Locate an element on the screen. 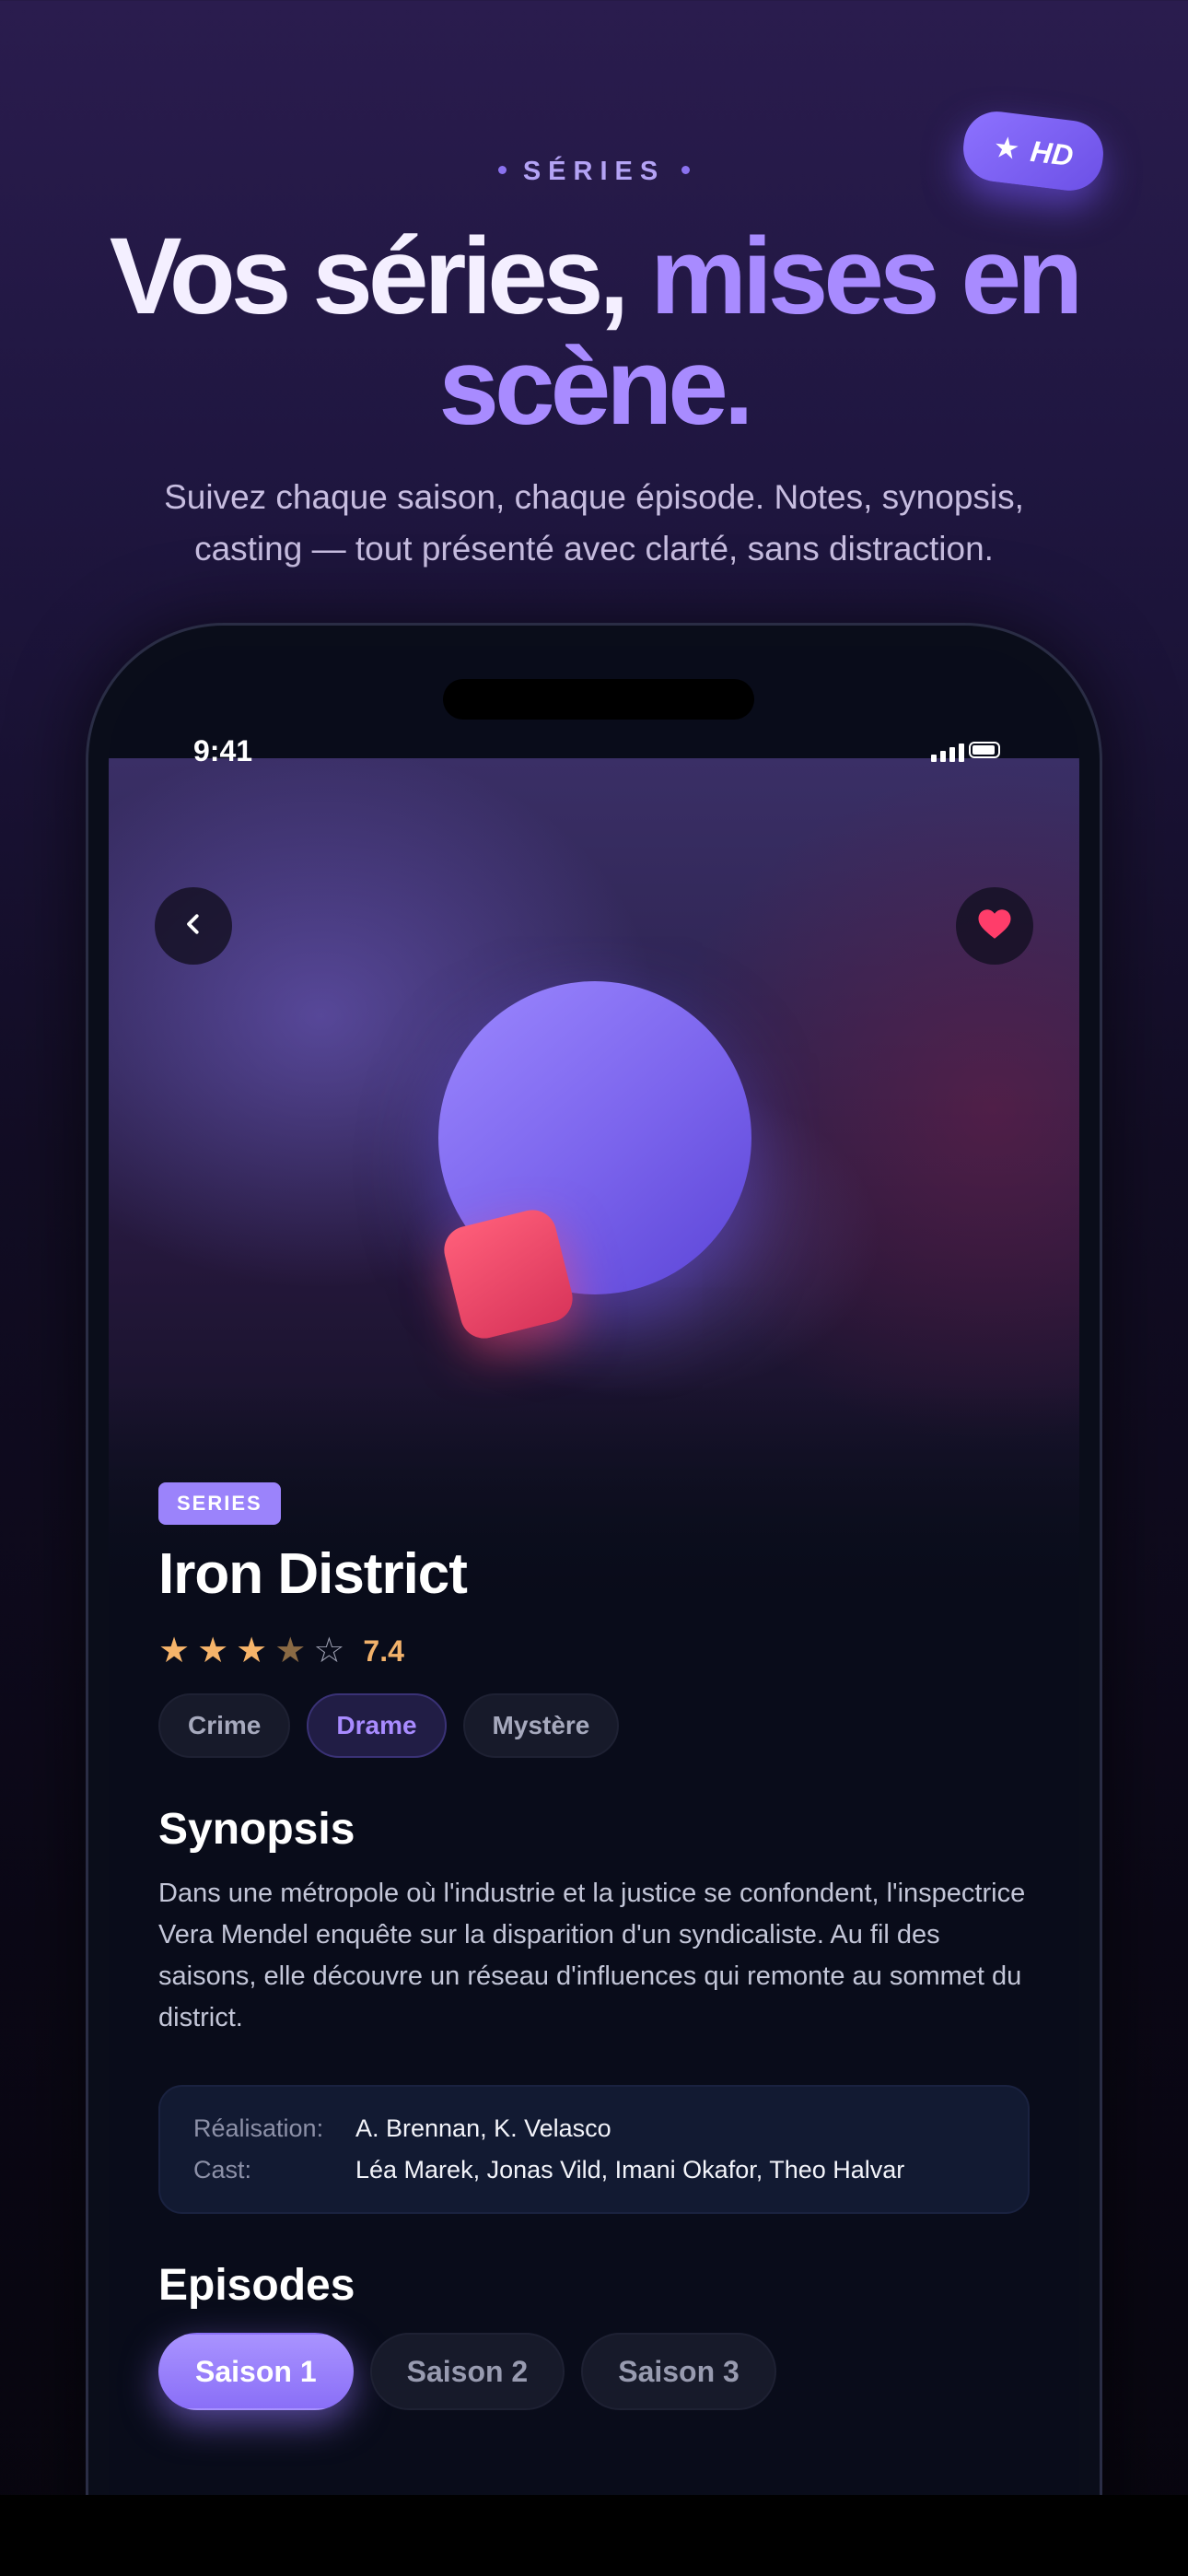 The image size is (1188, 2576). eyebrow-label: SÉRIES is located at coordinates (594, 171).